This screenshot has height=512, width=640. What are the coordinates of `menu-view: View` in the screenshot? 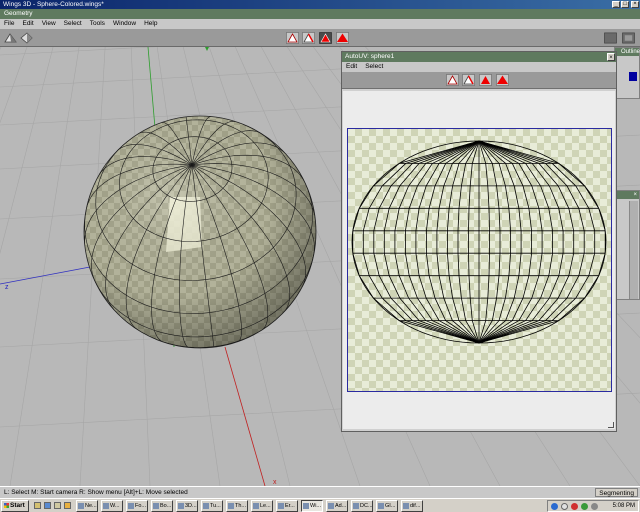 It's located at (49, 24).